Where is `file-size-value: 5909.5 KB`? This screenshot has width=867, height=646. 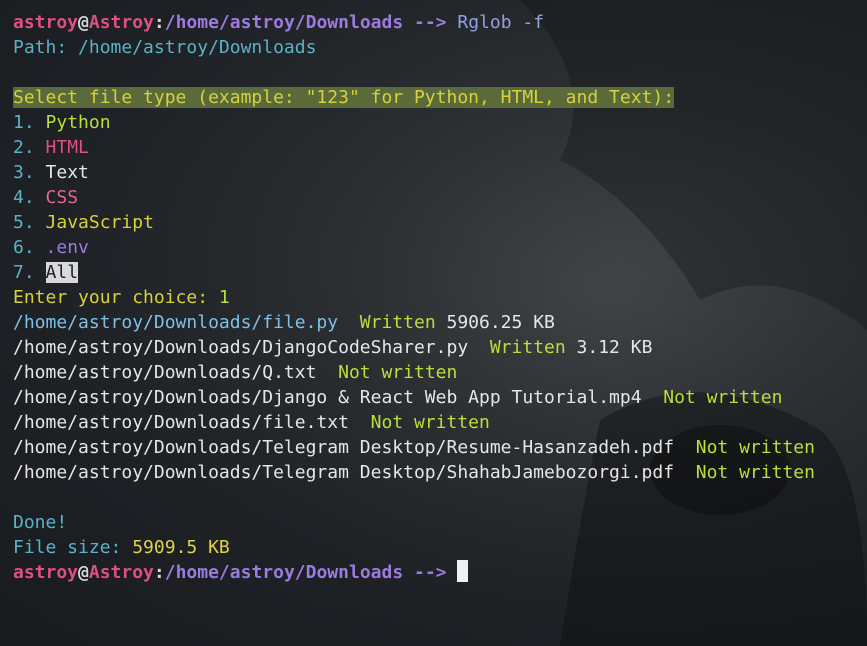
file-size-value: 5909.5 KB is located at coordinates (181, 547).